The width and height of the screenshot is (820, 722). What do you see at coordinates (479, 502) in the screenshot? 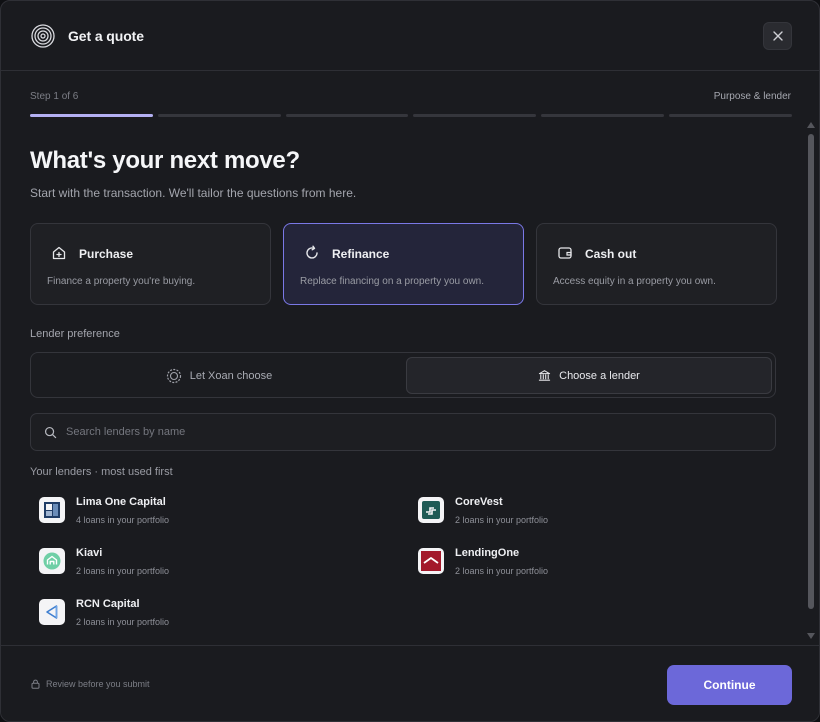
I see `lender-name: CoreVest` at bounding box center [479, 502].